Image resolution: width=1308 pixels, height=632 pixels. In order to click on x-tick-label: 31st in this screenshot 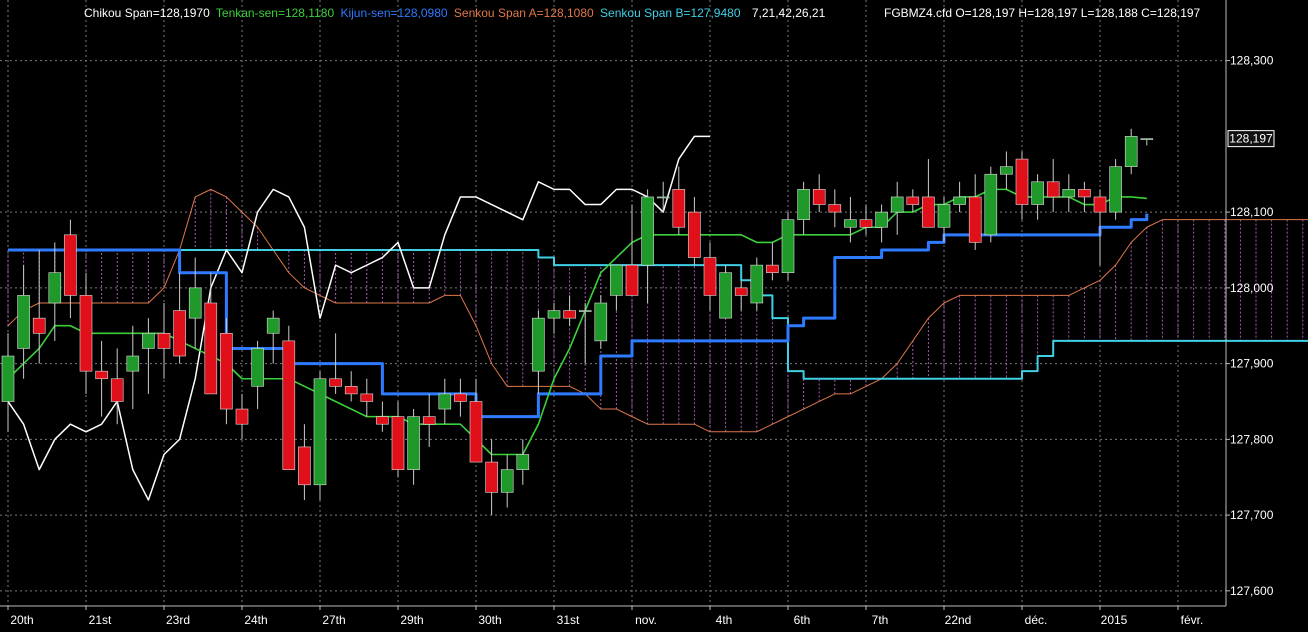, I will do `click(568, 620)`.